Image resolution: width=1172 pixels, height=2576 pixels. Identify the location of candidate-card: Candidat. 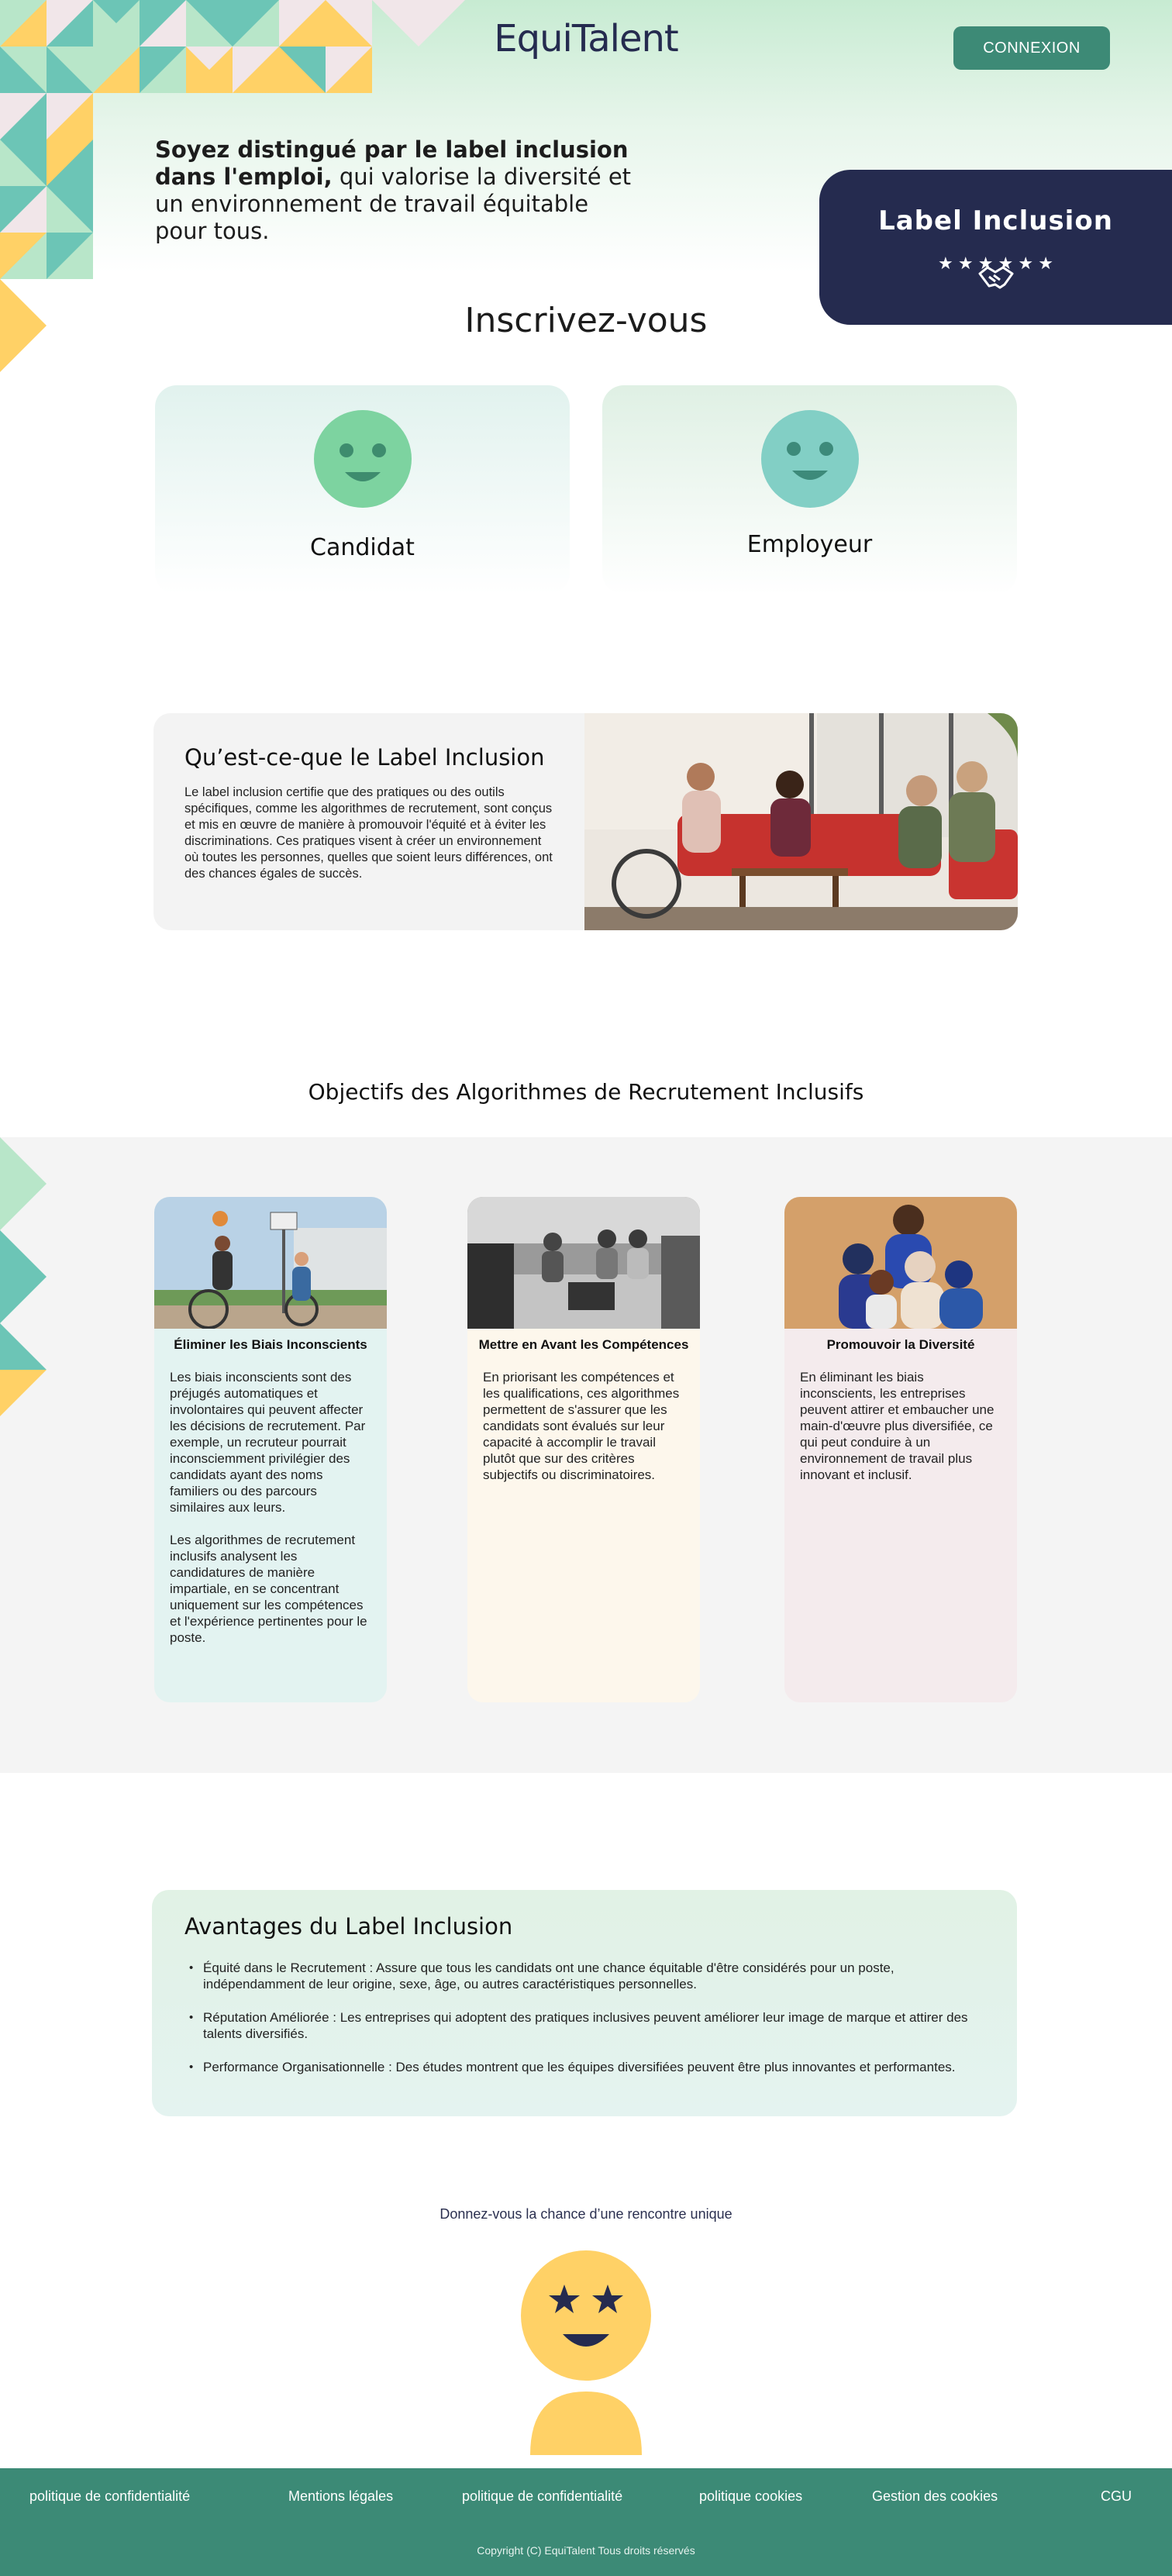
(362, 490).